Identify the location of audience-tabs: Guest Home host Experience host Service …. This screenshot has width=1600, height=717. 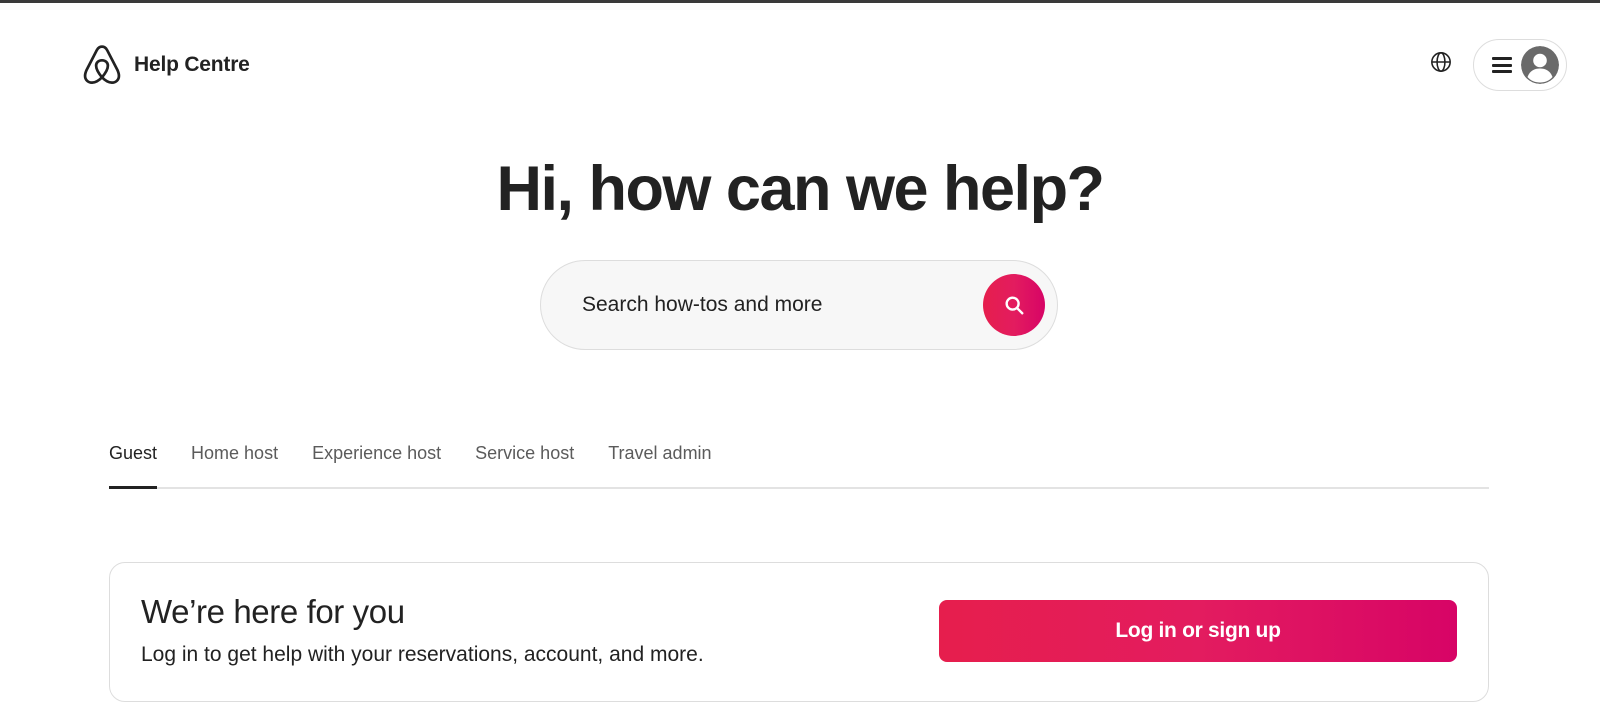
(799, 456).